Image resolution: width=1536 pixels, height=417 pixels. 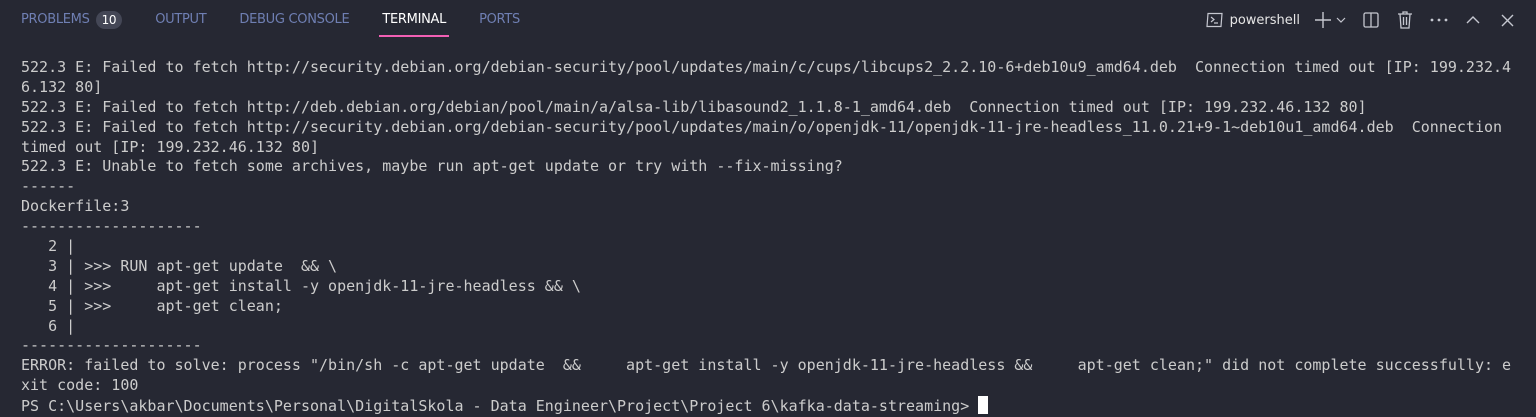 I want to click on terminal-line: Dockerfile:3, so click(x=75, y=206).